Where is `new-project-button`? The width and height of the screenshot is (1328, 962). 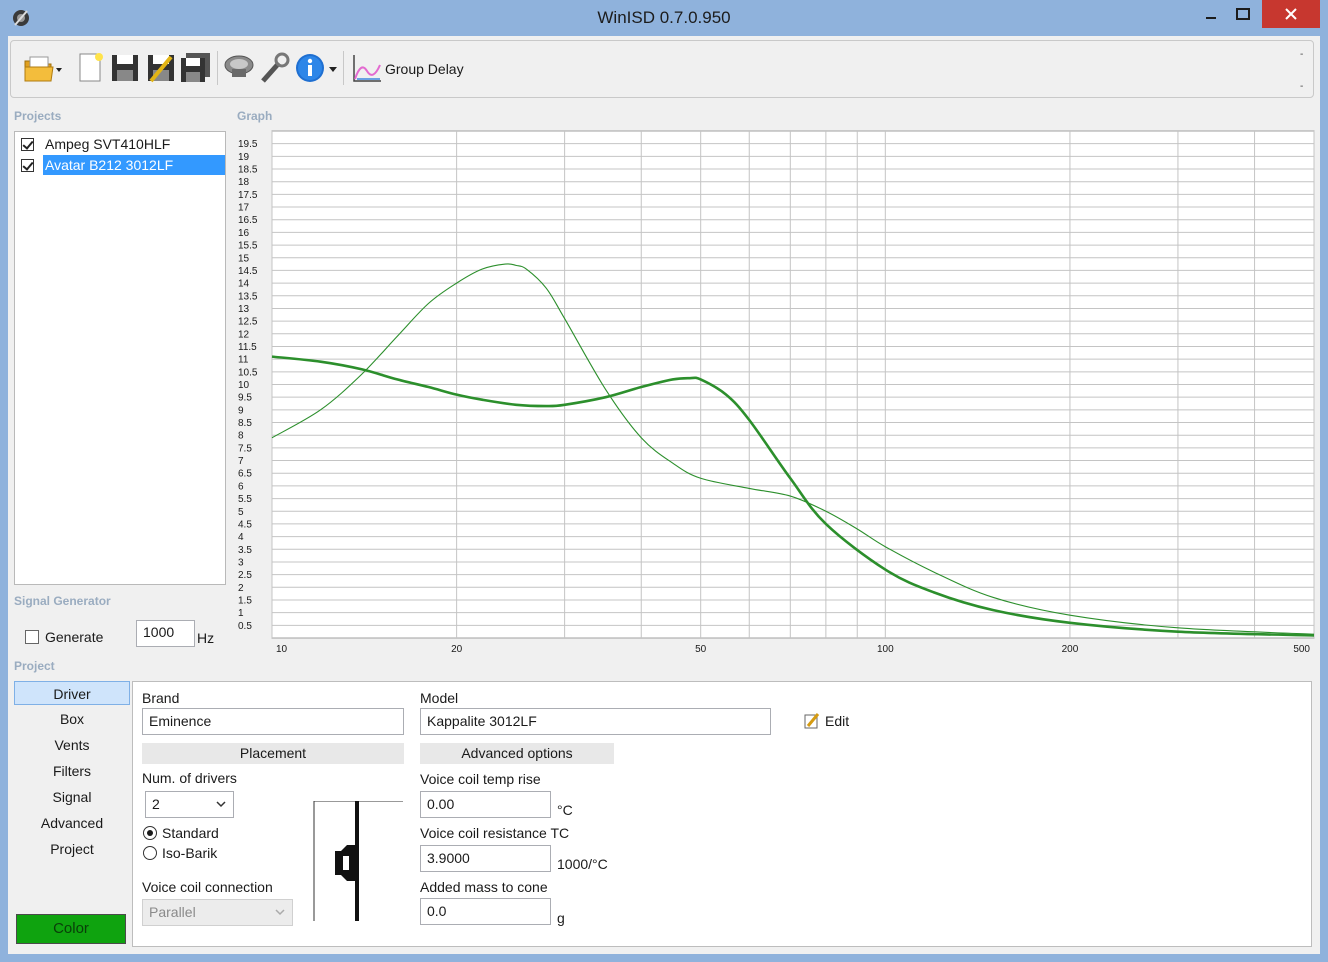
new-project-button is located at coordinates (91, 68).